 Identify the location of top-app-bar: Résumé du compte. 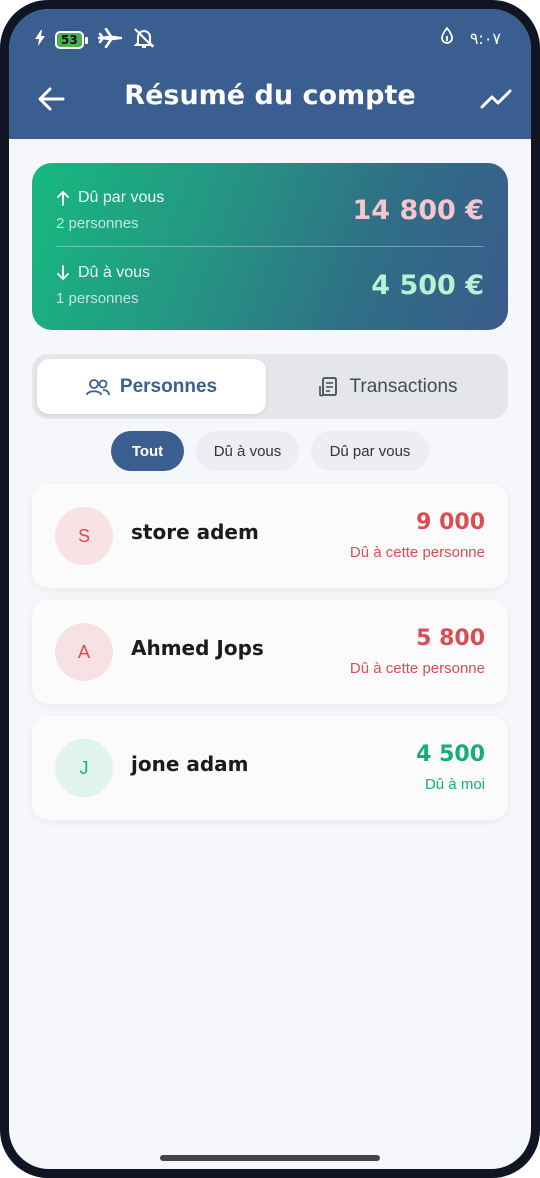
(270, 99).